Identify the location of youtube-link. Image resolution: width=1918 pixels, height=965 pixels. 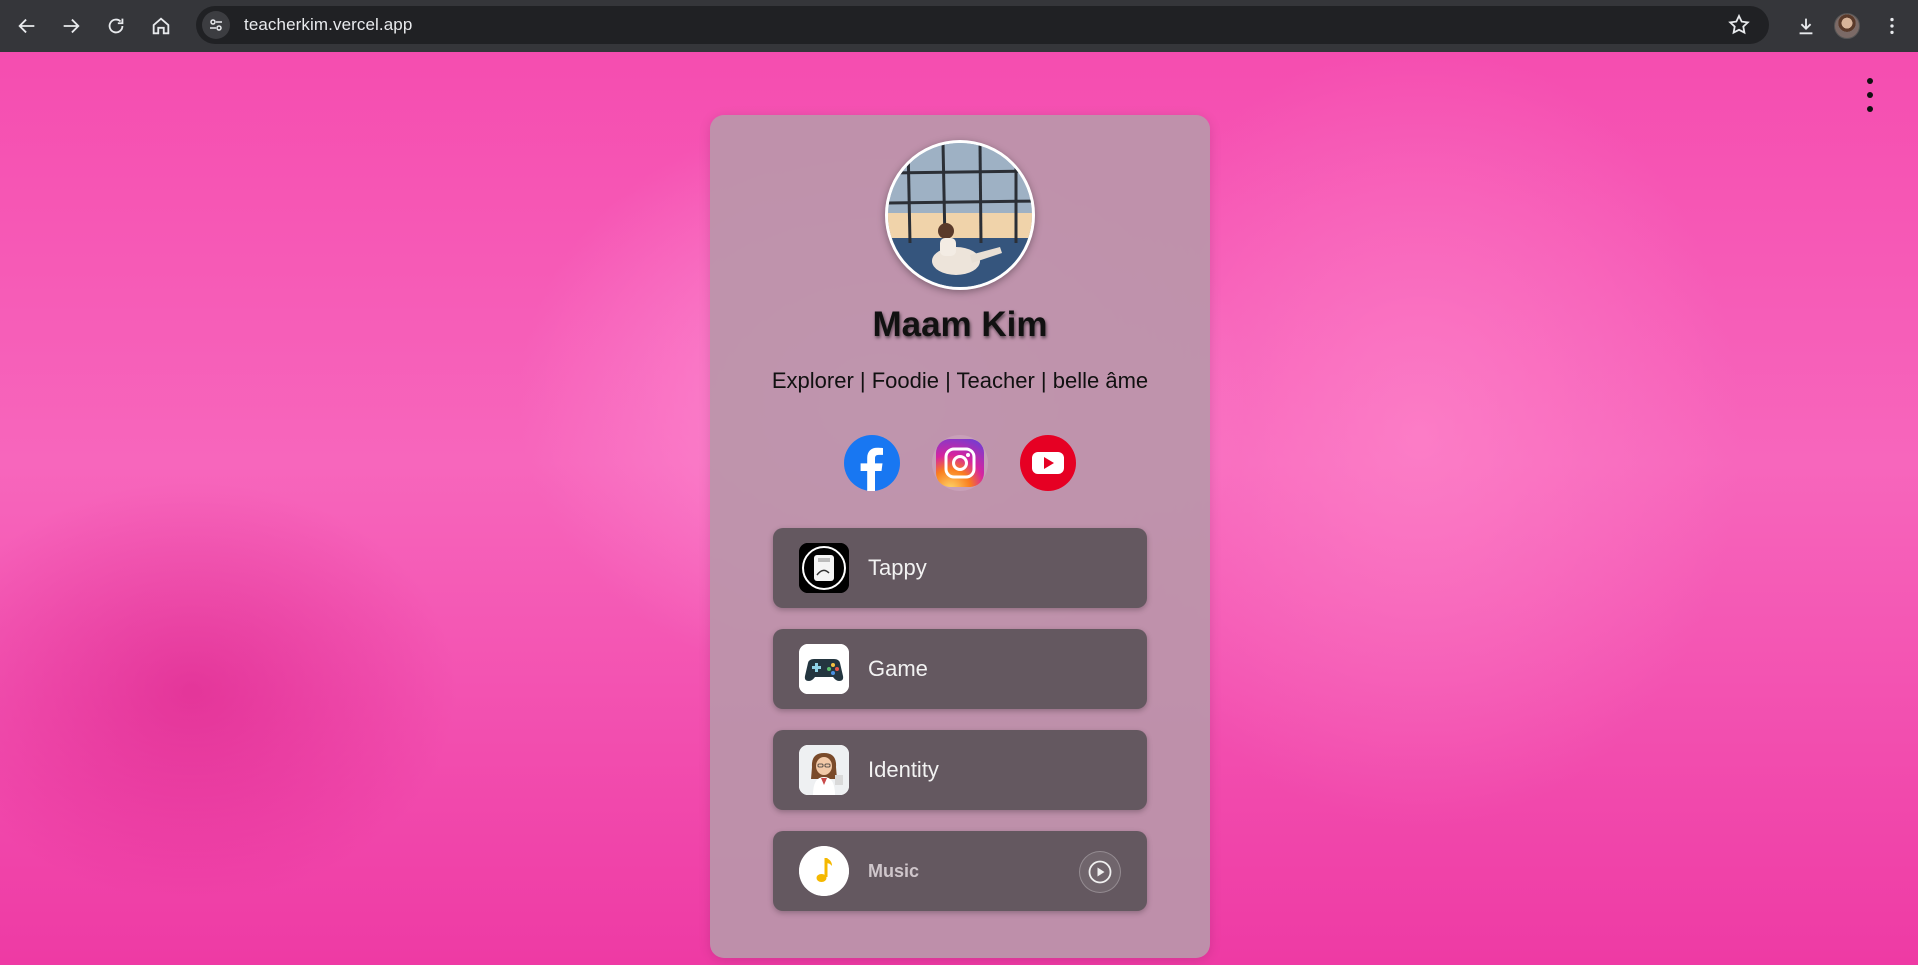
(1048, 463).